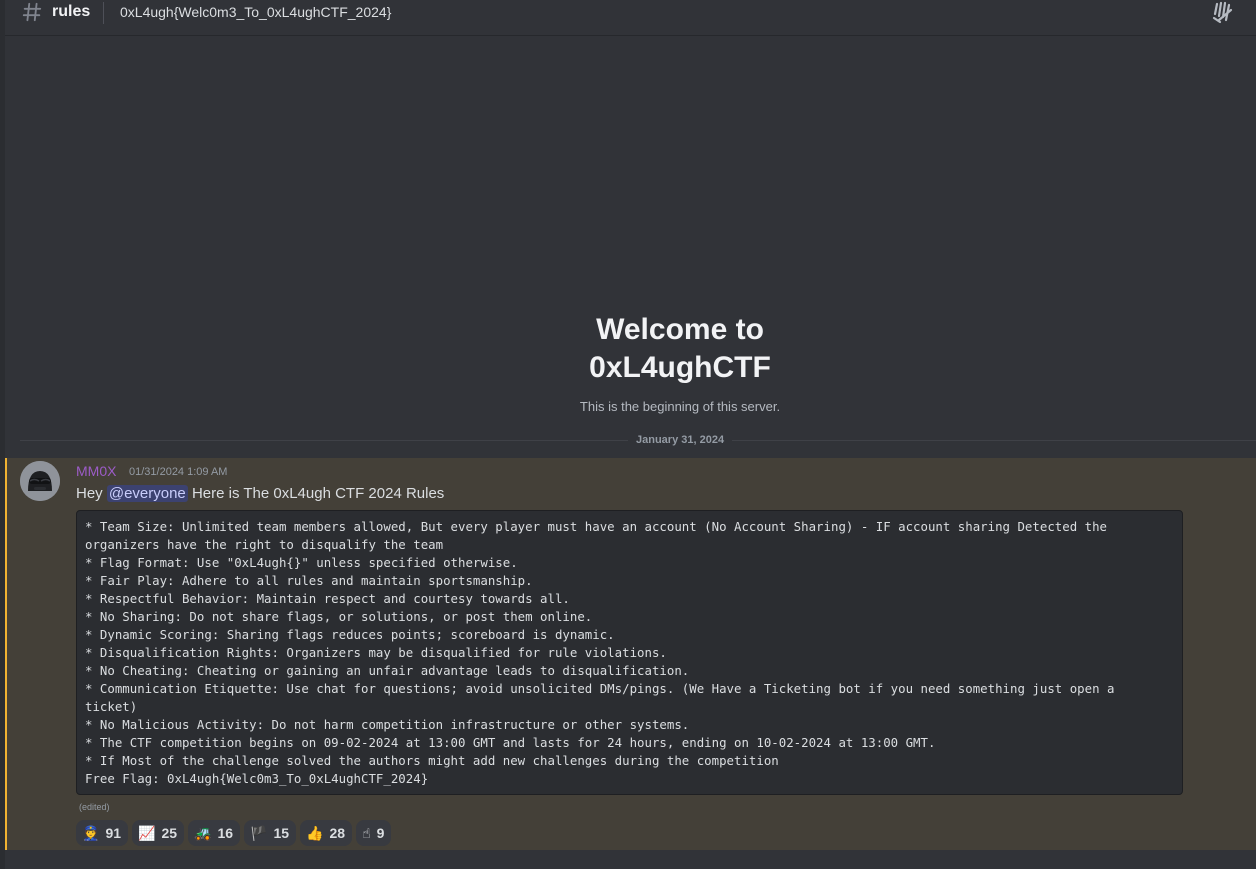  What do you see at coordinates (214, 833) in the screenshot?
I see `reaction-button: 🚜 16` at bounding box center [214, 833].